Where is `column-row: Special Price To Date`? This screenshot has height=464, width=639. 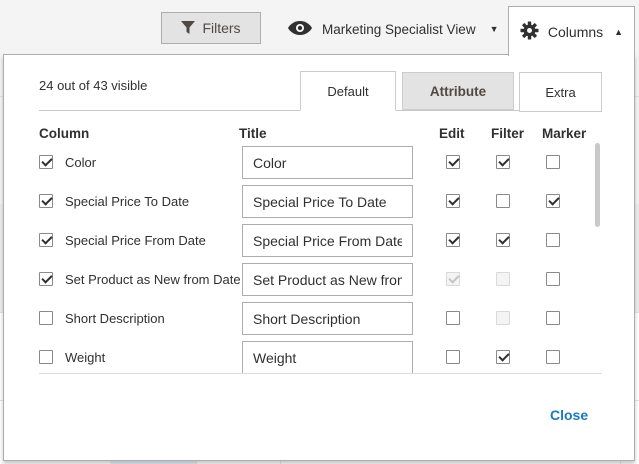 column-row: Special Price To Date is located at coordinates (319, 201).